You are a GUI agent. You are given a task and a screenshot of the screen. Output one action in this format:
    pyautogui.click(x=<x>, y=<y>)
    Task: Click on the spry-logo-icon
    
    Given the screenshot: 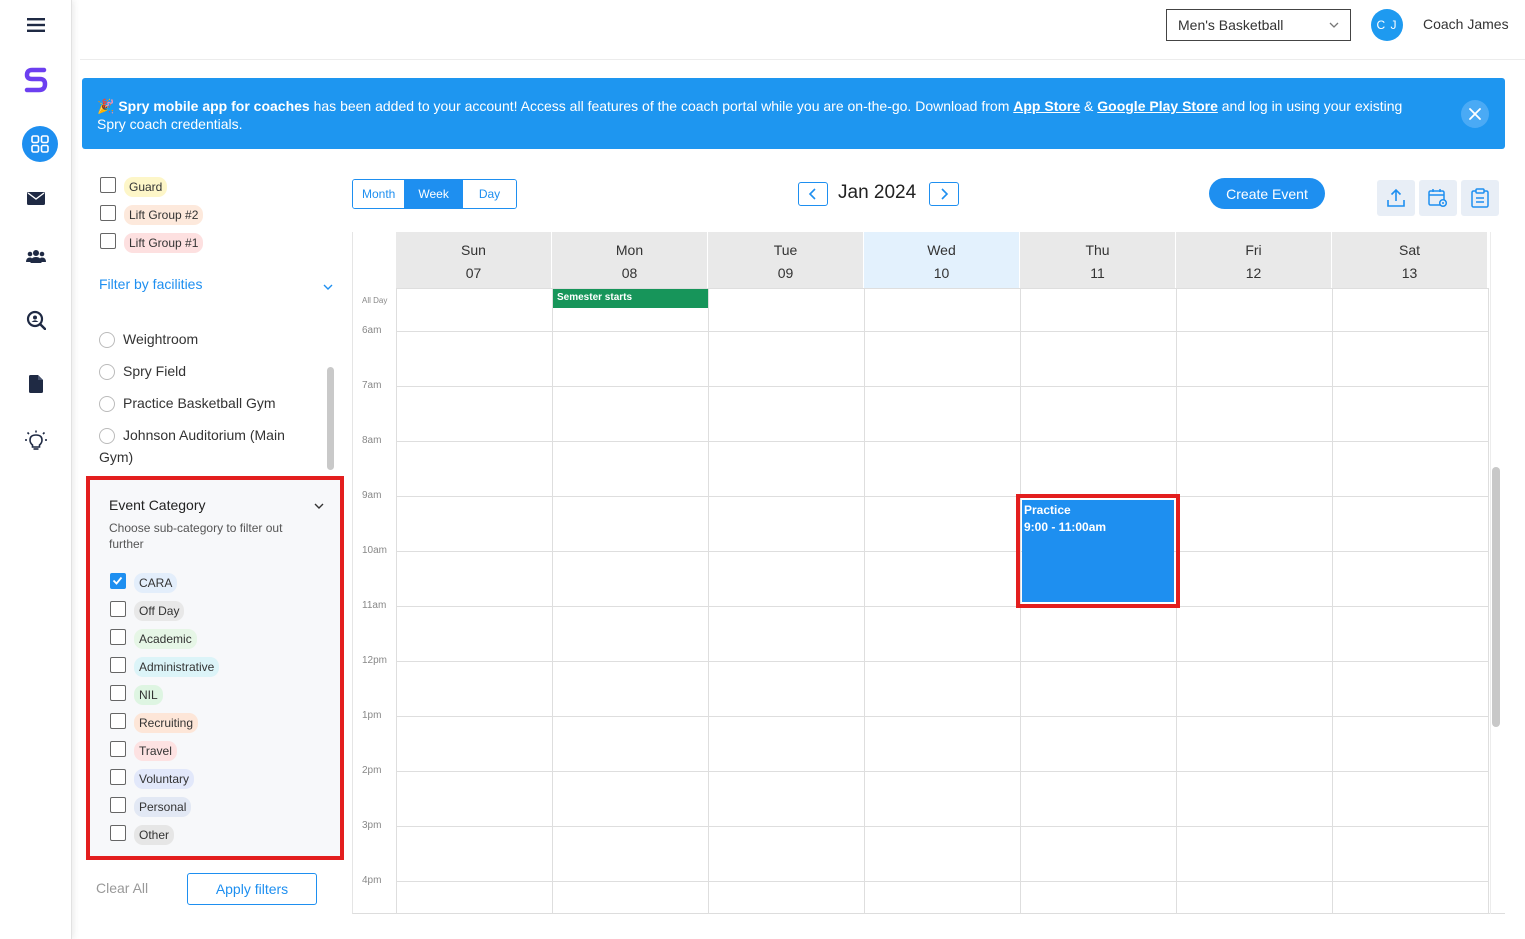 What is the action you would take?
    pyautogui.click(x=36, y=80)
    